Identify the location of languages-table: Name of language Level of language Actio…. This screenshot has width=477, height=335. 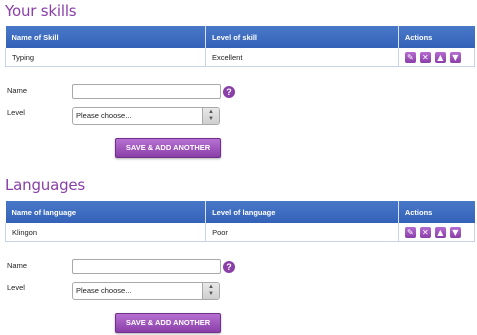
(240, 221).